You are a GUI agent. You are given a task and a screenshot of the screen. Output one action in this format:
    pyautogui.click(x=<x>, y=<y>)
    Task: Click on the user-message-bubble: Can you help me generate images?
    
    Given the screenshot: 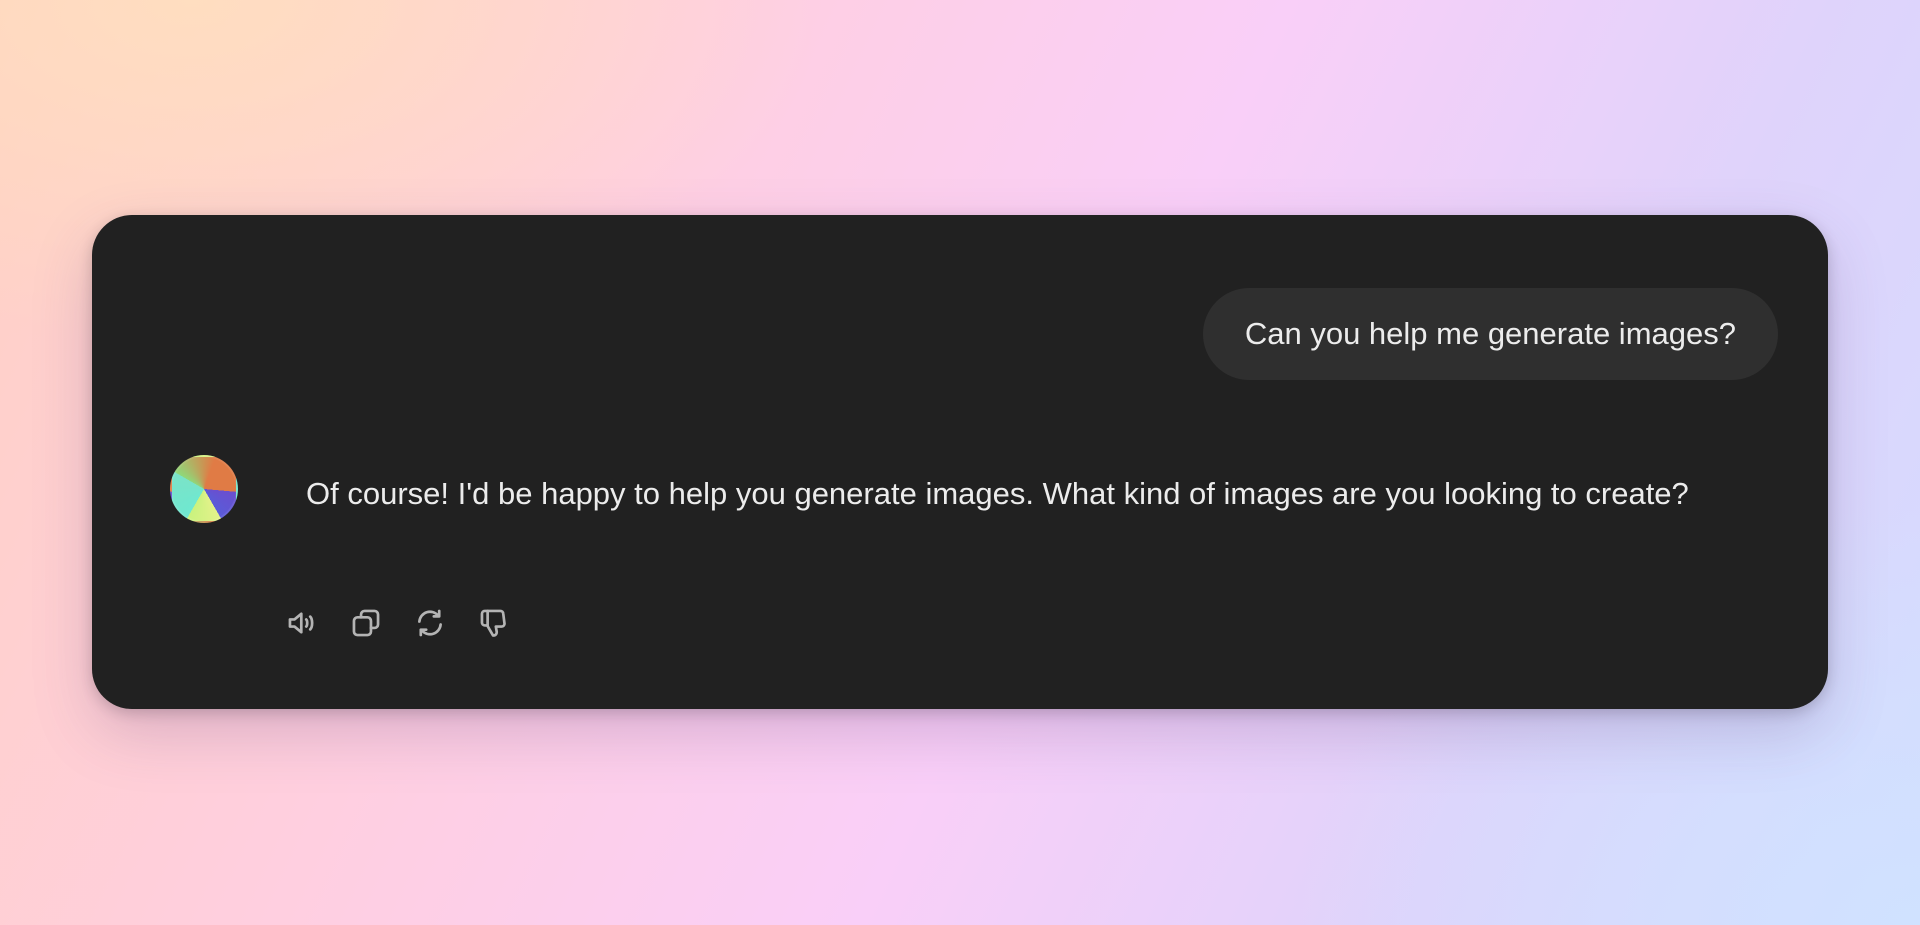 What is the action you would take?
    pyautogui.click(x=1490, y=334)
    